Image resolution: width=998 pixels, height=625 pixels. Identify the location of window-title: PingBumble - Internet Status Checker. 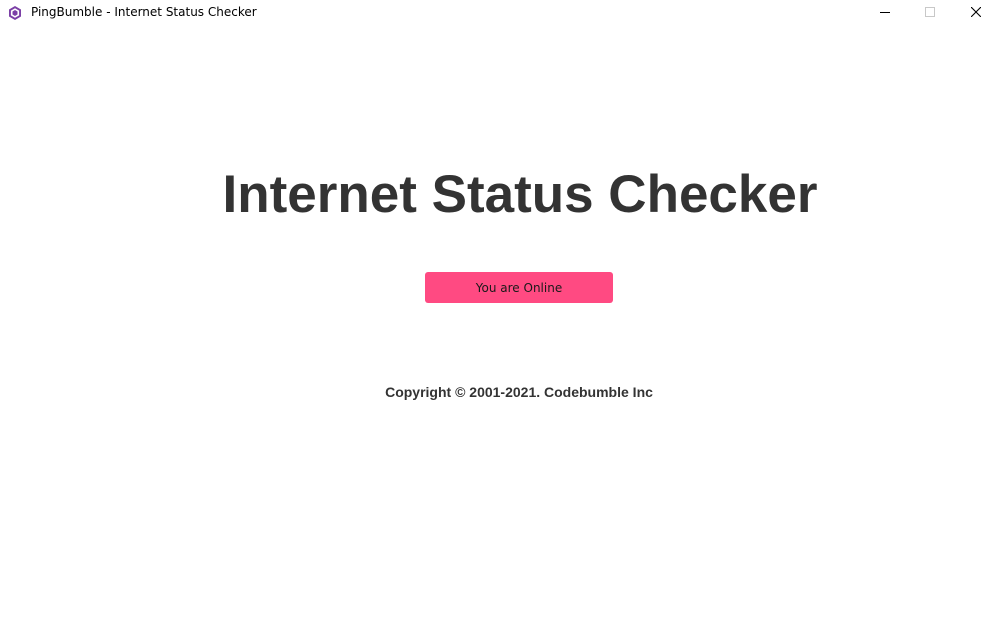
(144, 12).